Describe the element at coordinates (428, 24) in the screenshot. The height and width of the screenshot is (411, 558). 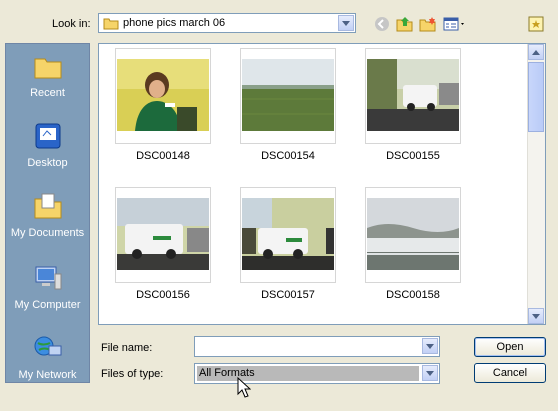
I see `new-folder-icon` at that location.